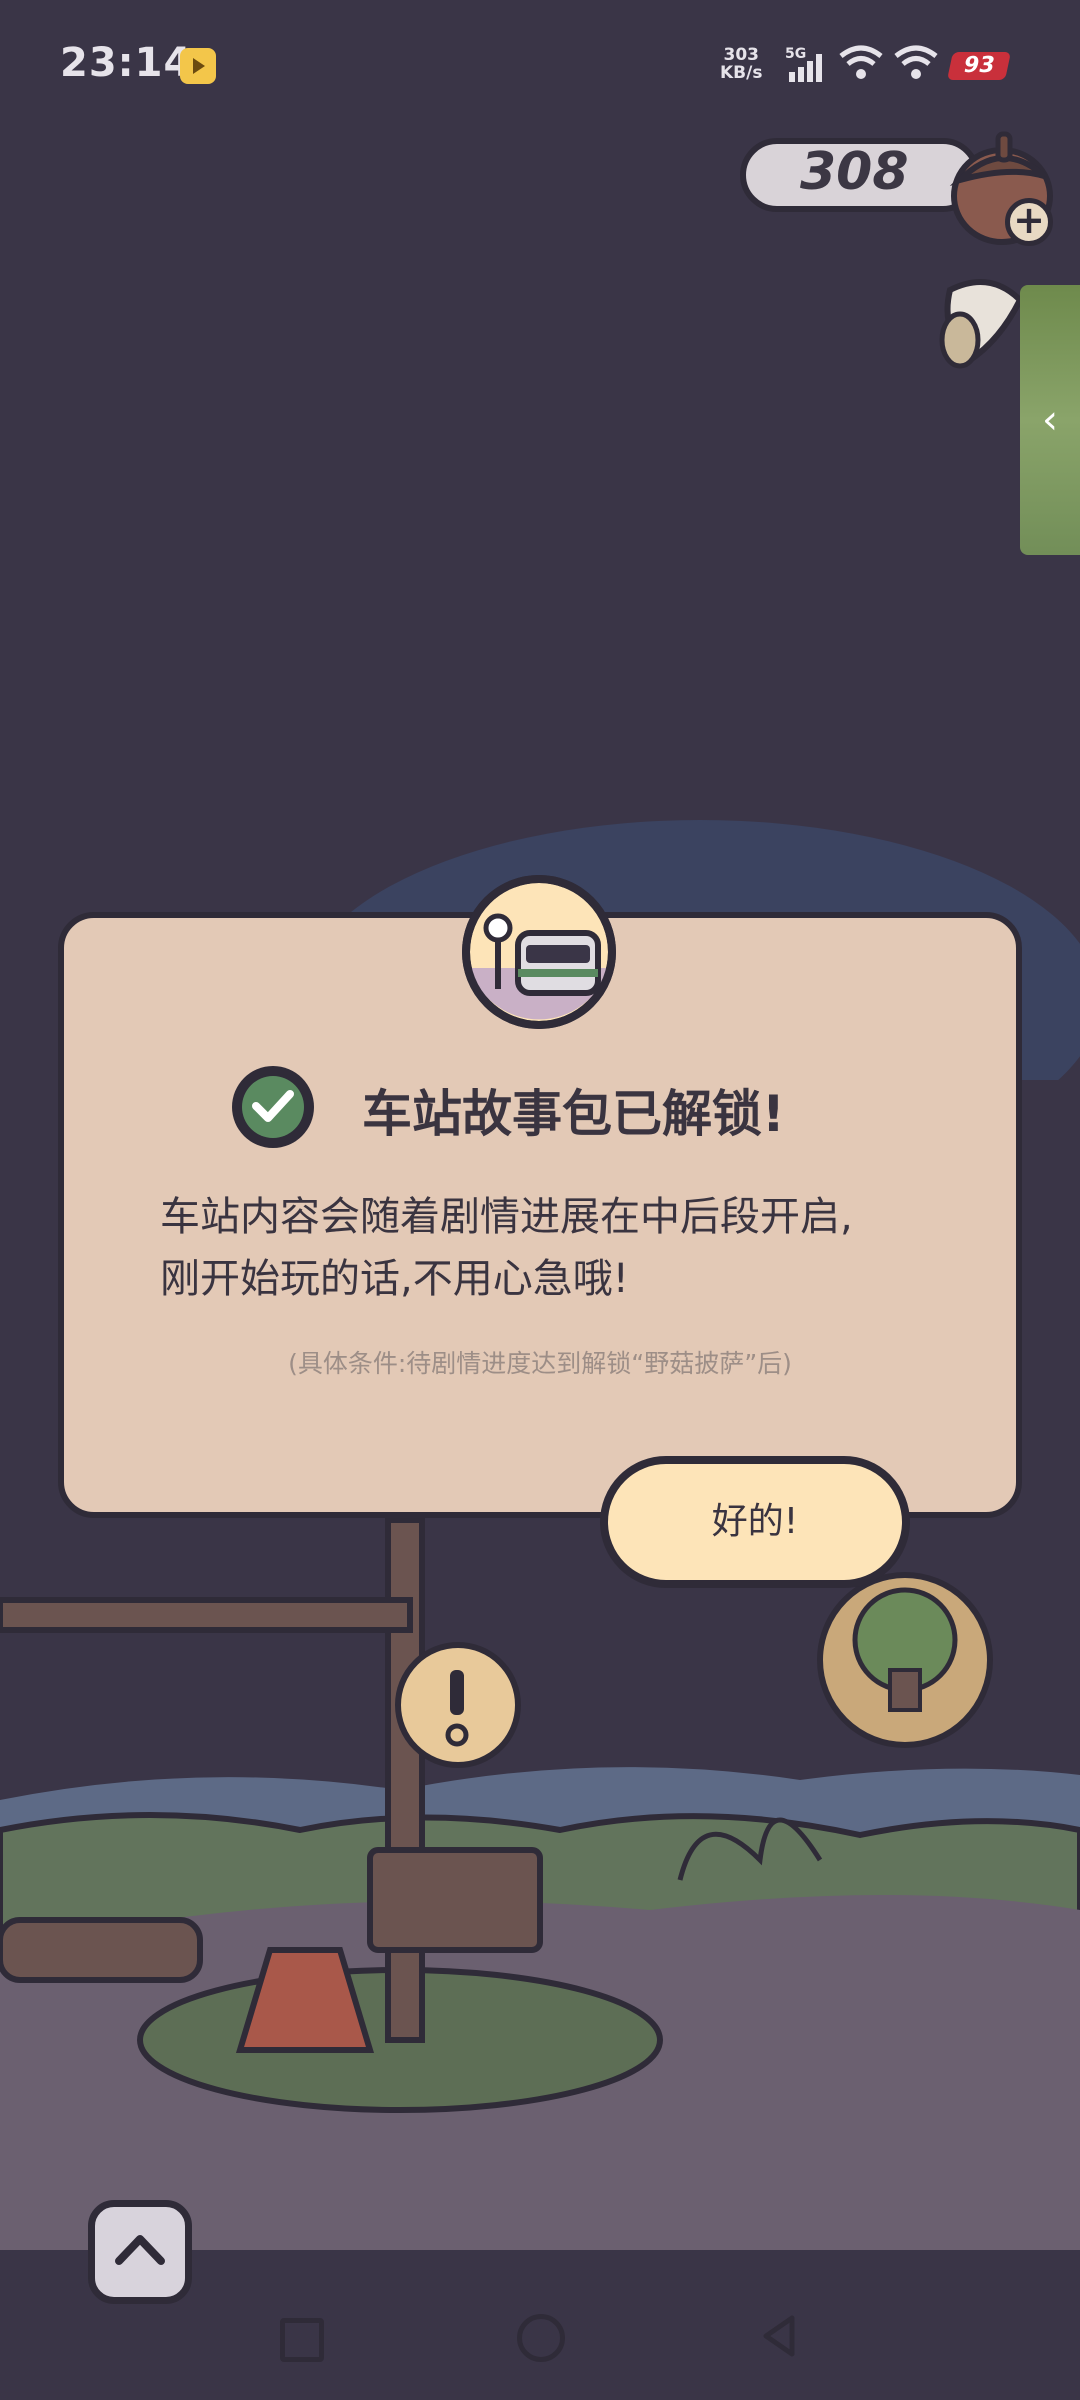  Describe the element at coordinates (780, 2336) in the screenshot. I see `back-button` at that location.